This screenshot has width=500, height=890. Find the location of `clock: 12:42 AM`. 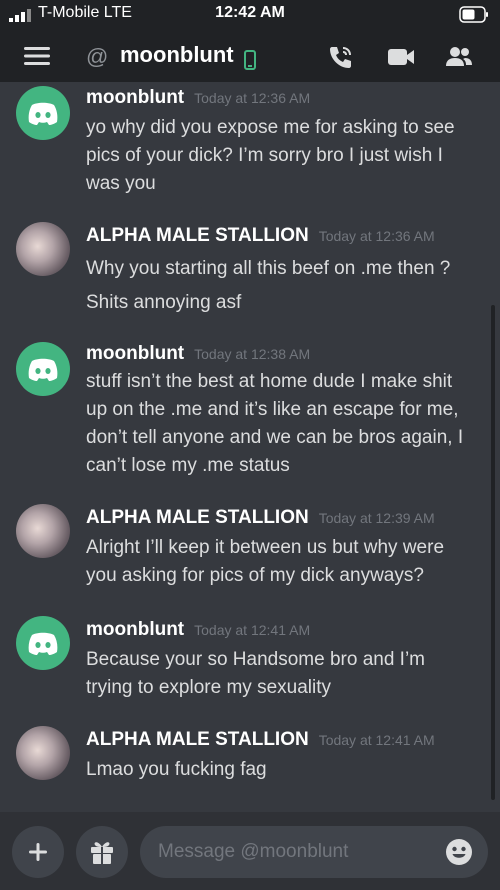

clock: 12:42 AM is located at coordinates (250, 12).